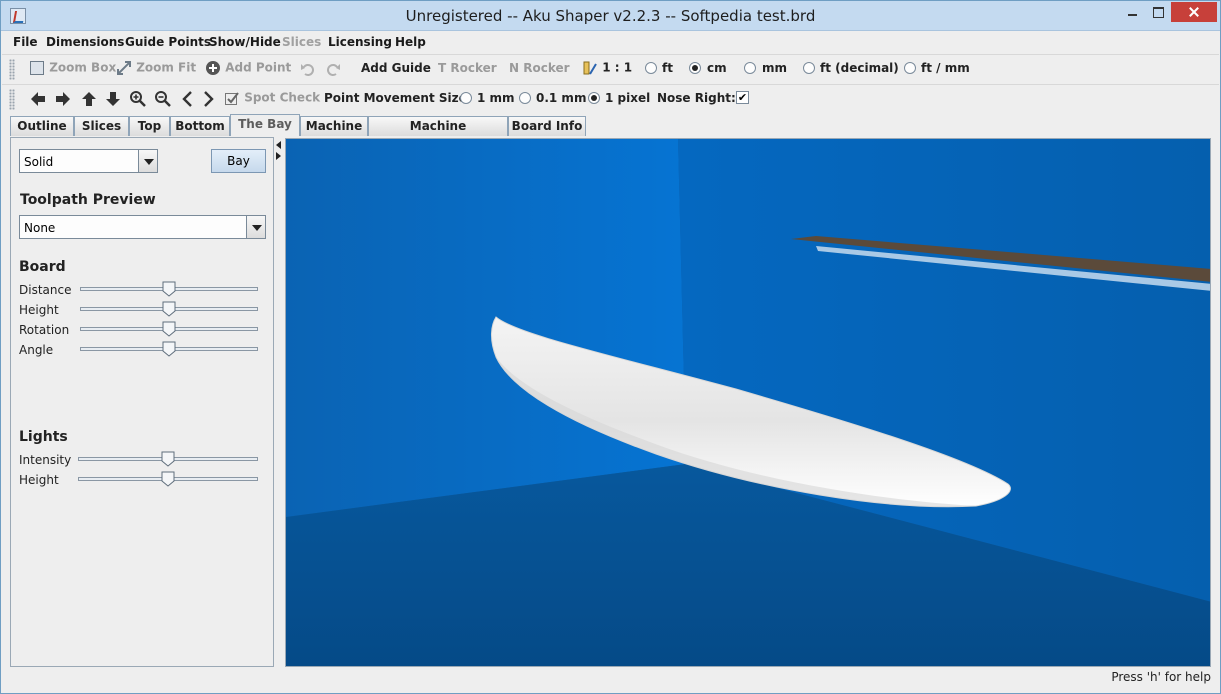 The width and height of the screenshot is (1221, 694). What do you see at coordinates (45, 290) in the screenshot?
I see `distance-label: Distance` at bounding box center [45, 290].